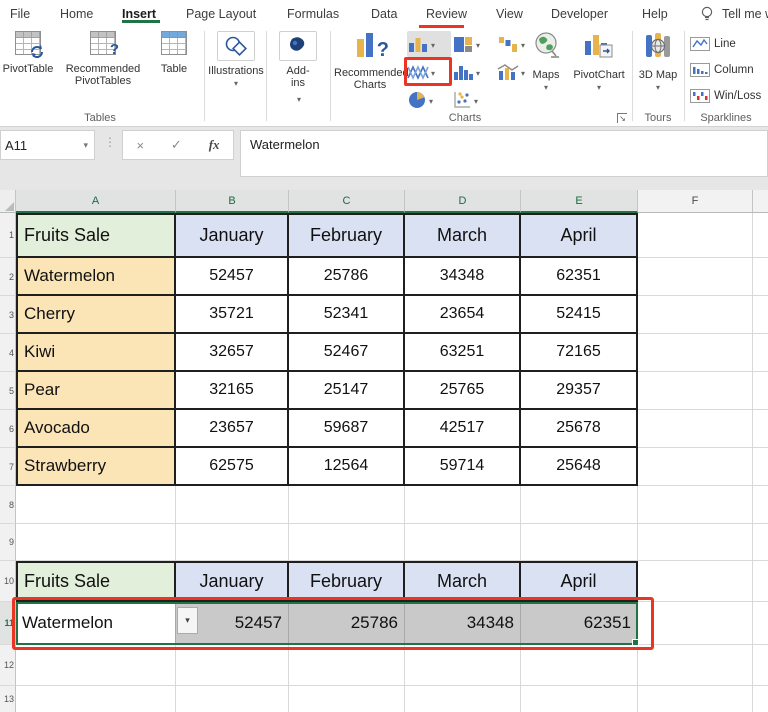  What do you see at coordinates (232, 699) in the screenshot?
I see `cell-b13` at bounding box center [232, 699].